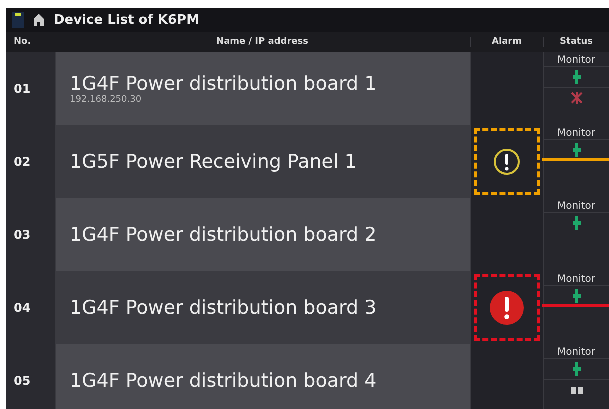 This screenshot has width=609, height=409. What do you see at coordinates (223, 235) in the screenshot?
I see `device-name: 1G4F Power distribution board 2` at bounding box center [223, 235].